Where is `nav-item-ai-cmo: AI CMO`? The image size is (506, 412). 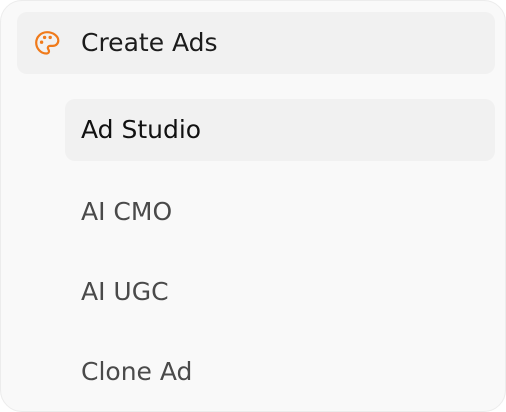 nav-item-ai-cmo: AI CMO is located at coordinates (280, 212).